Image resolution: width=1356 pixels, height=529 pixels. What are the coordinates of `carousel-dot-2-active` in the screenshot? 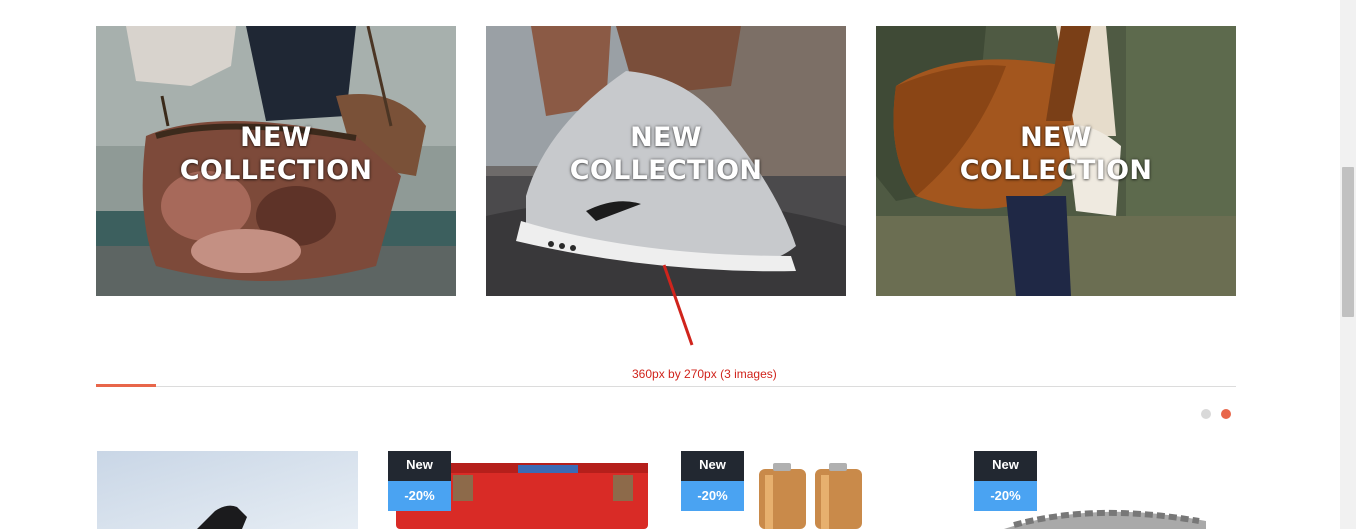 It's located at (1226, 414).